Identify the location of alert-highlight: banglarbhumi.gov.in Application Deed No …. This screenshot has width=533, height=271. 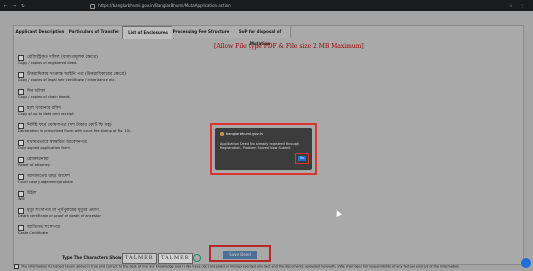
(263, 149).